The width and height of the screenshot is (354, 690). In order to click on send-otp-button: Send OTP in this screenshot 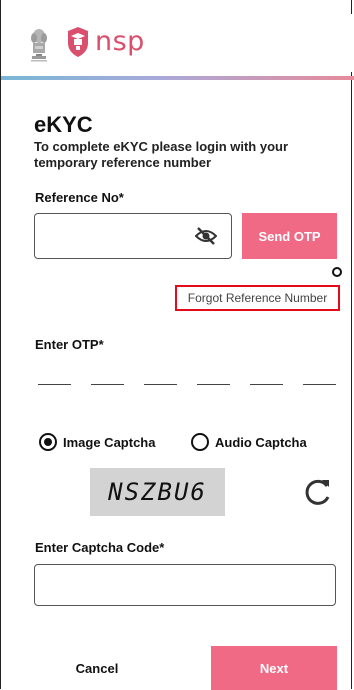, I will do `click(289, 236)`.